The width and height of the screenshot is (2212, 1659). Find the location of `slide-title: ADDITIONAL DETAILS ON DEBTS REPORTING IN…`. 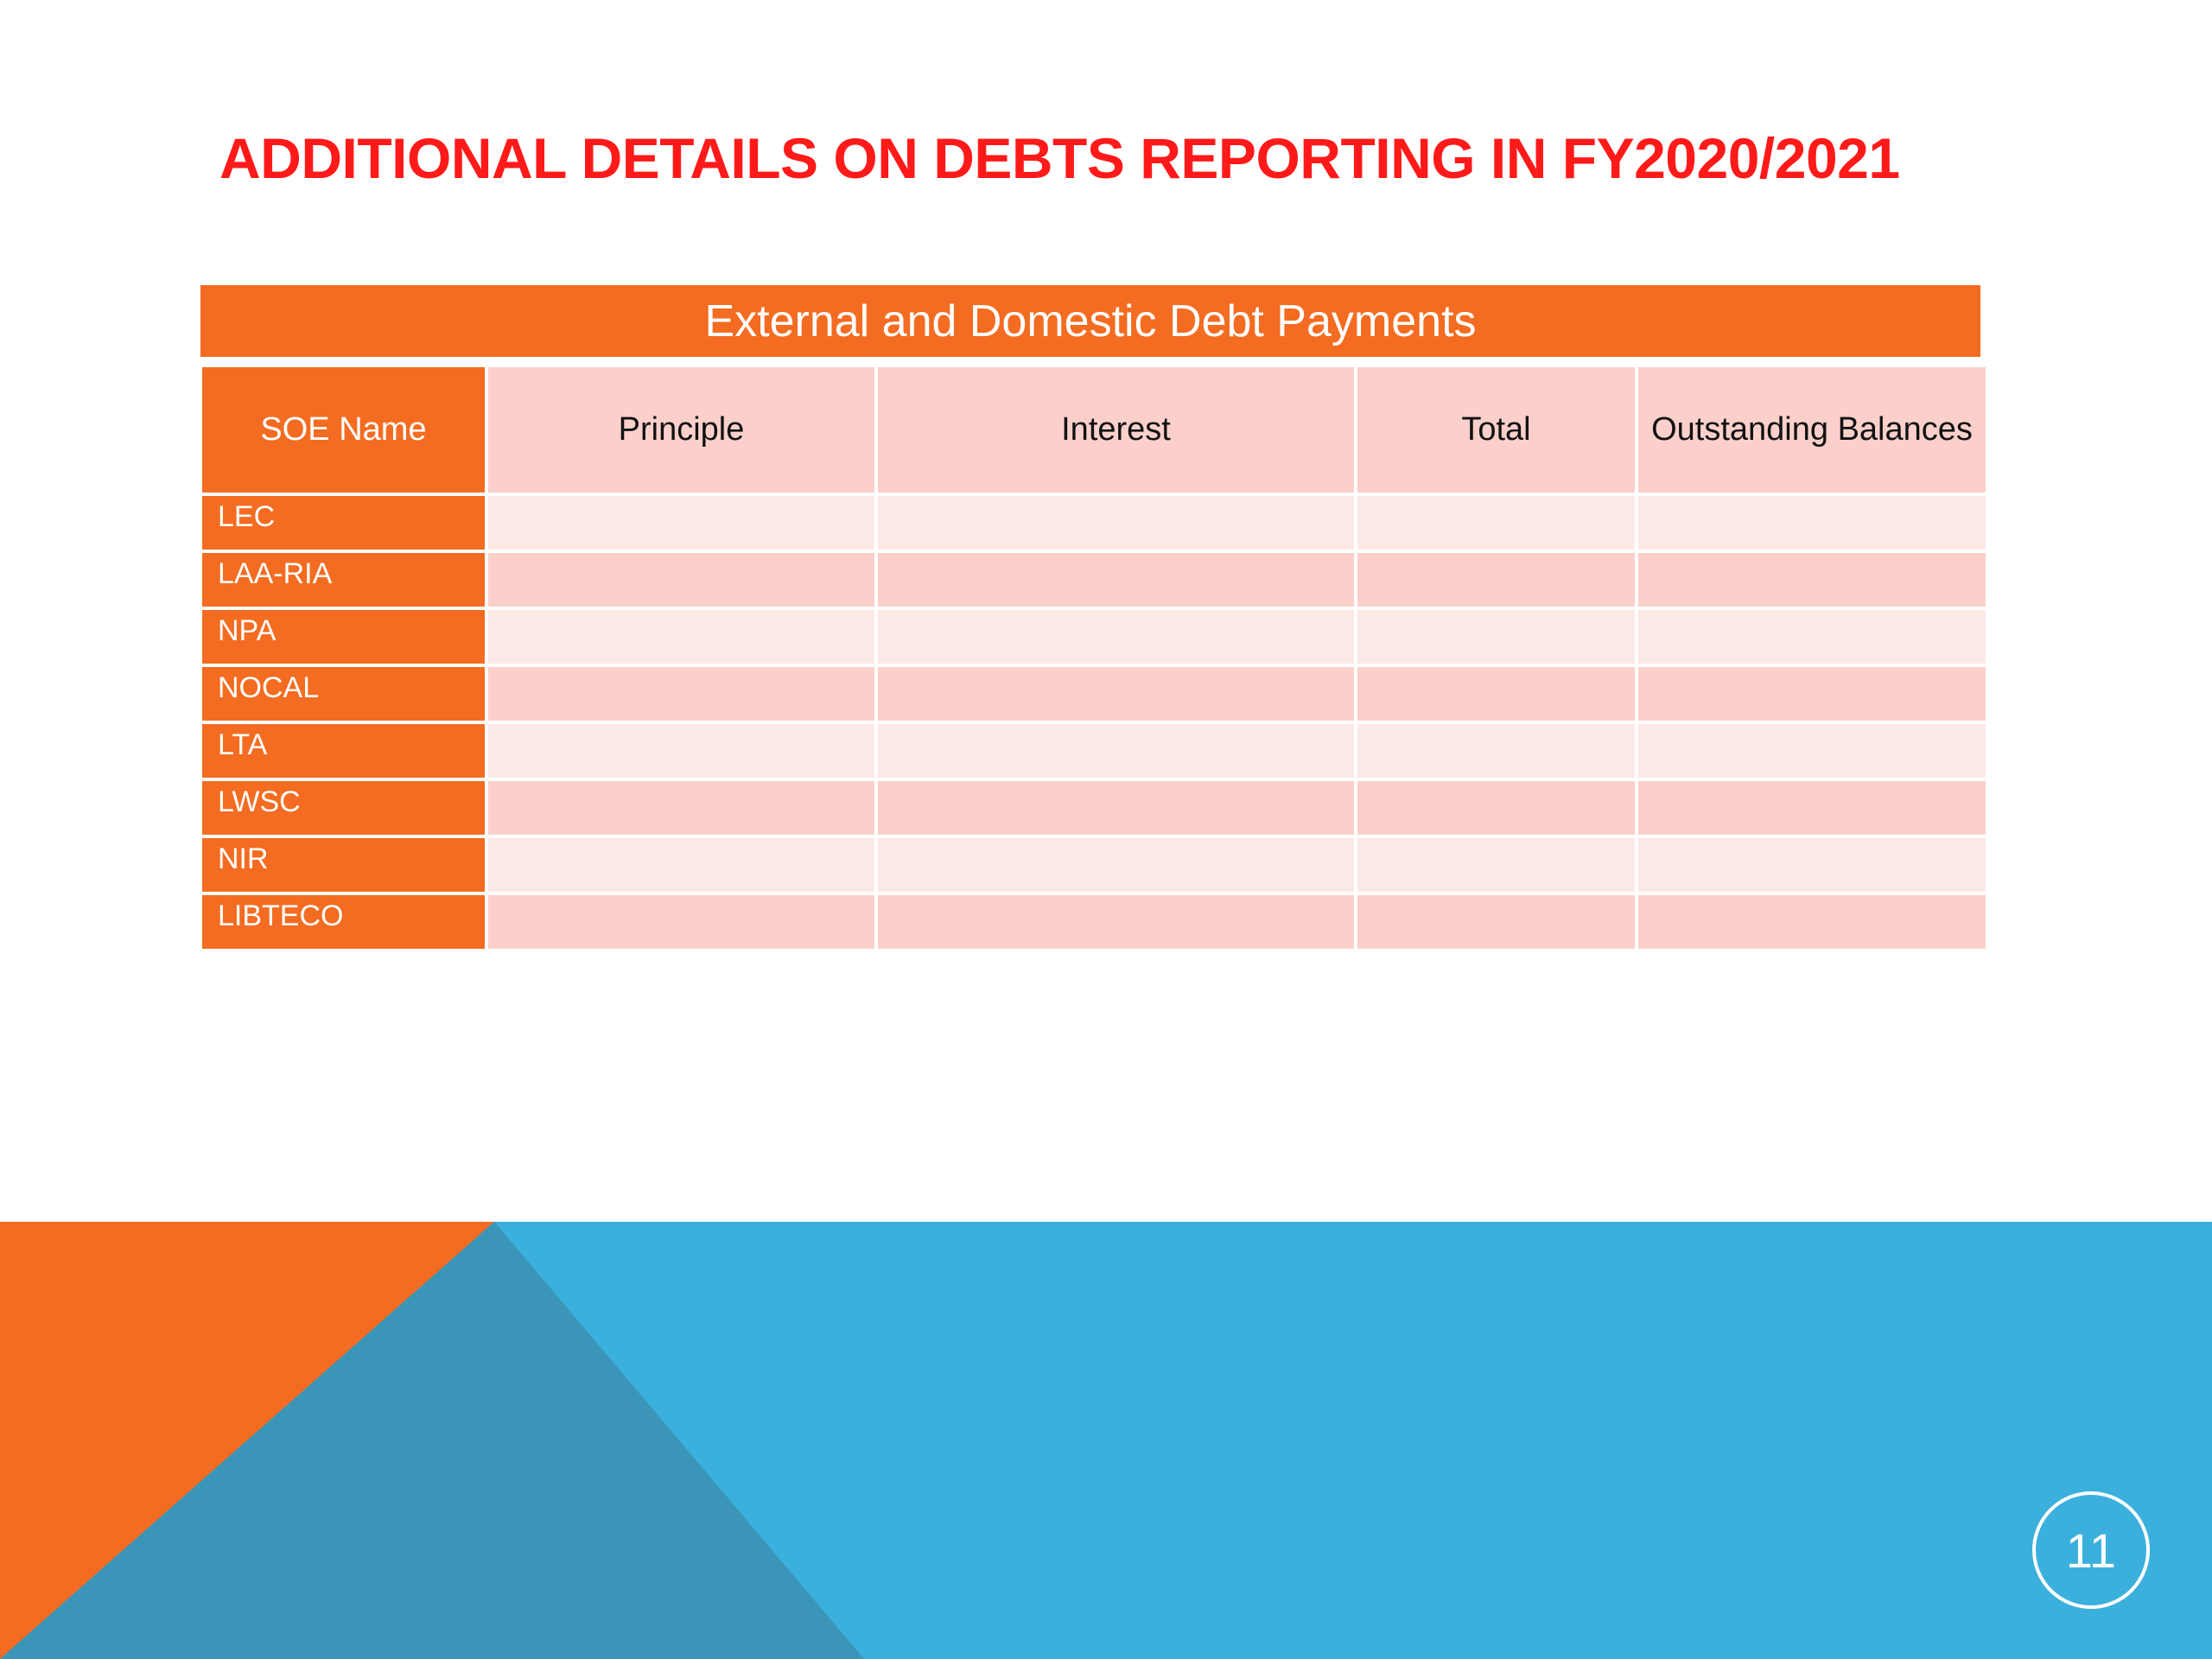

slide-title: ADDITIONAL DETAILS ON DEBTS REPORTING IN… is located at coordinates (1059, 158).